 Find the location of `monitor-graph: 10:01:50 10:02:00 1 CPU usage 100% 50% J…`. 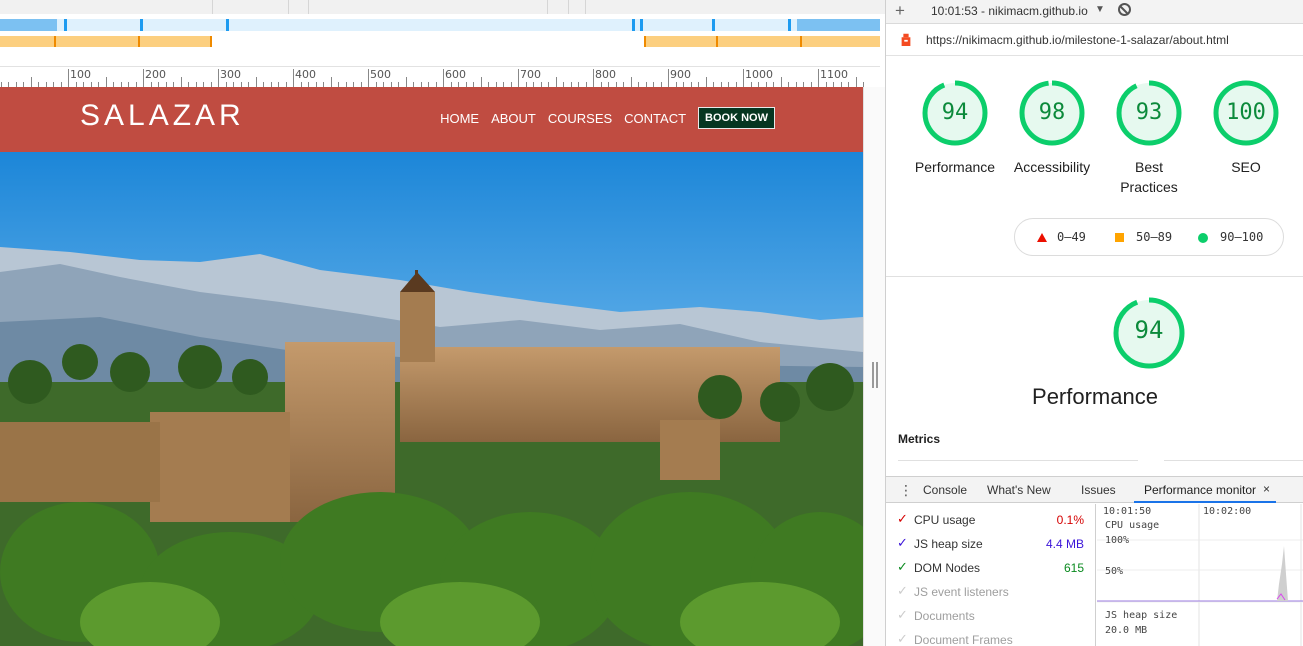

monitor-graph: 10:01:50 10:02:00 1 CPU usage 100% 50% J… is located at coordinates (1200, 575).